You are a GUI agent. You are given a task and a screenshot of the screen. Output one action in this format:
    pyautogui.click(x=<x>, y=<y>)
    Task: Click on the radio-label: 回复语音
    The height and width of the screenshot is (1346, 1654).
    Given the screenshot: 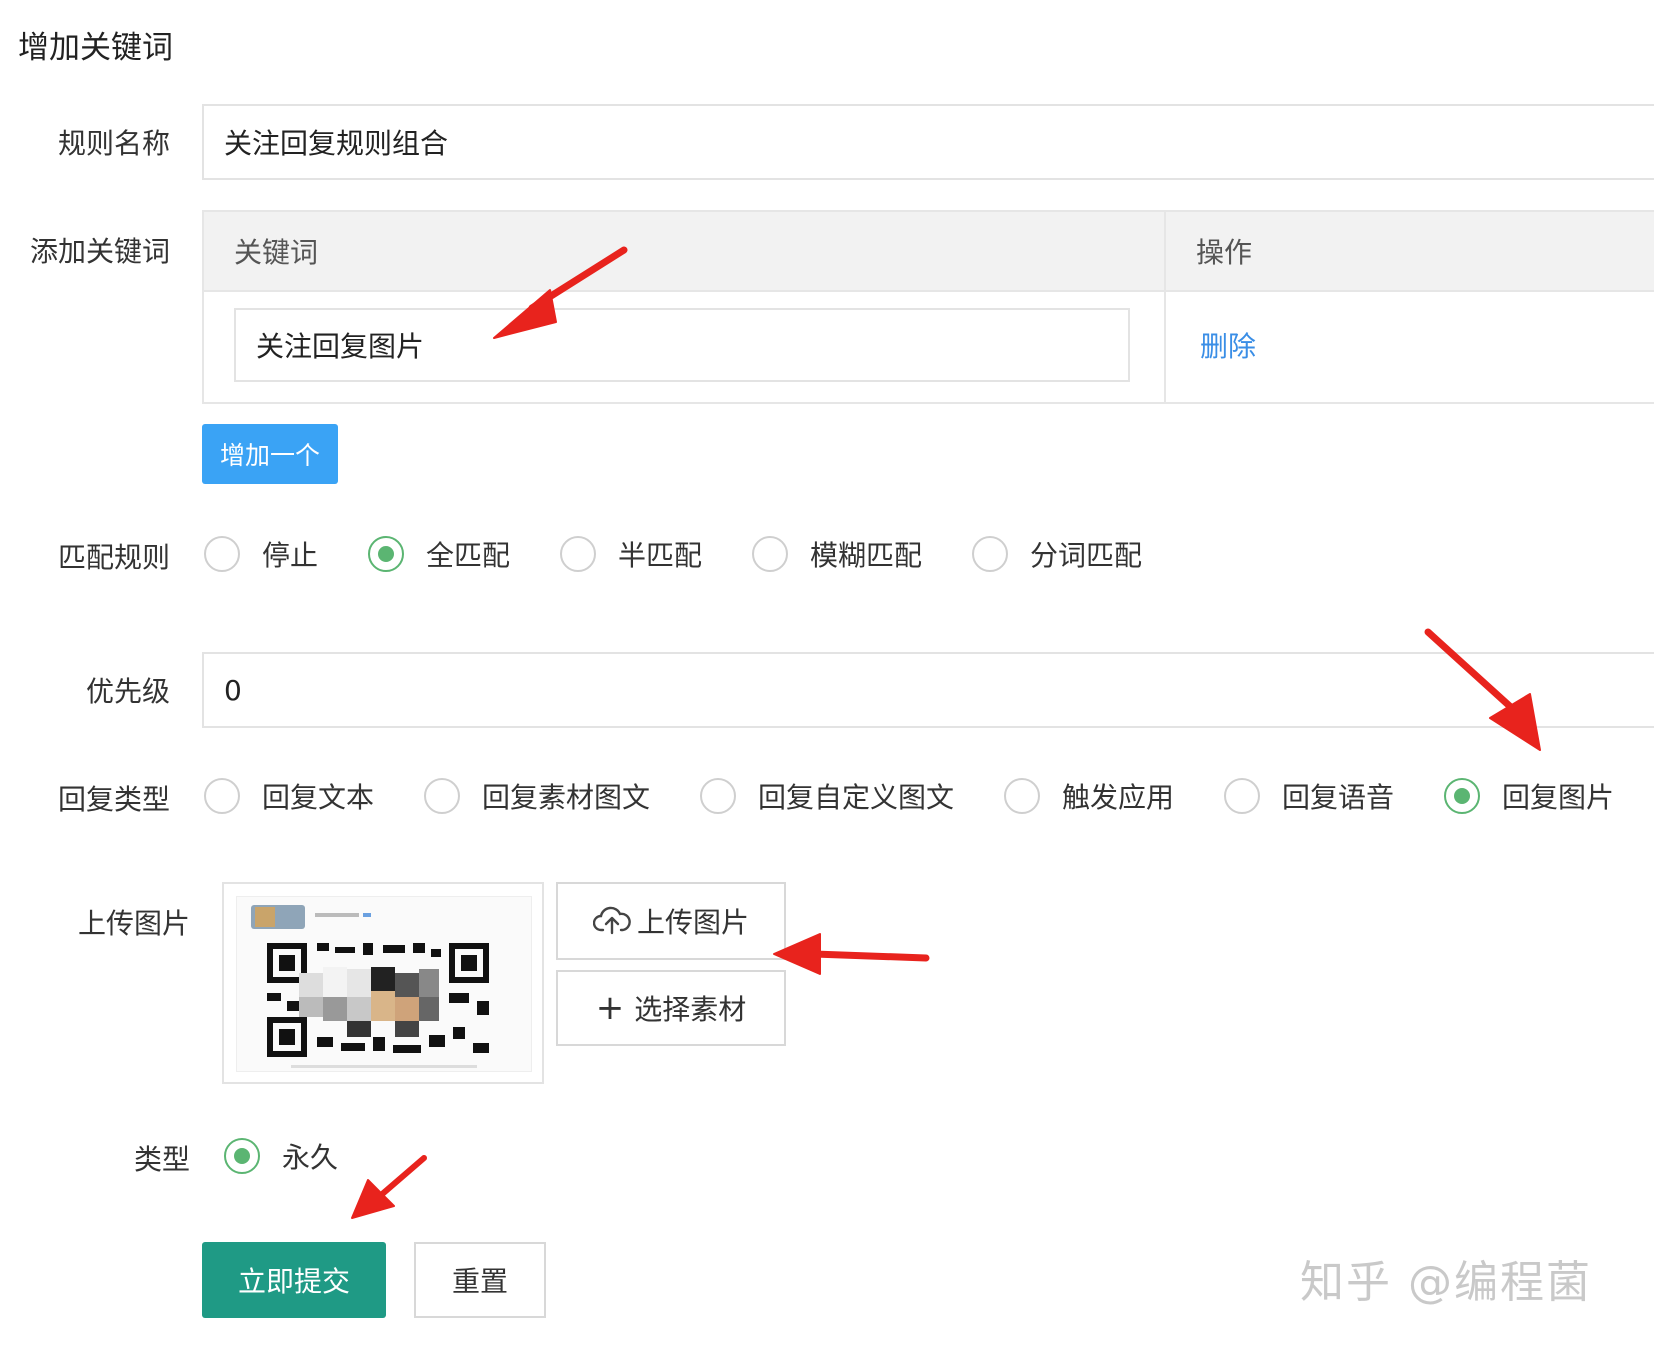 What is the action you would take?
    pyautogui.click(x=1338, y=797)
    